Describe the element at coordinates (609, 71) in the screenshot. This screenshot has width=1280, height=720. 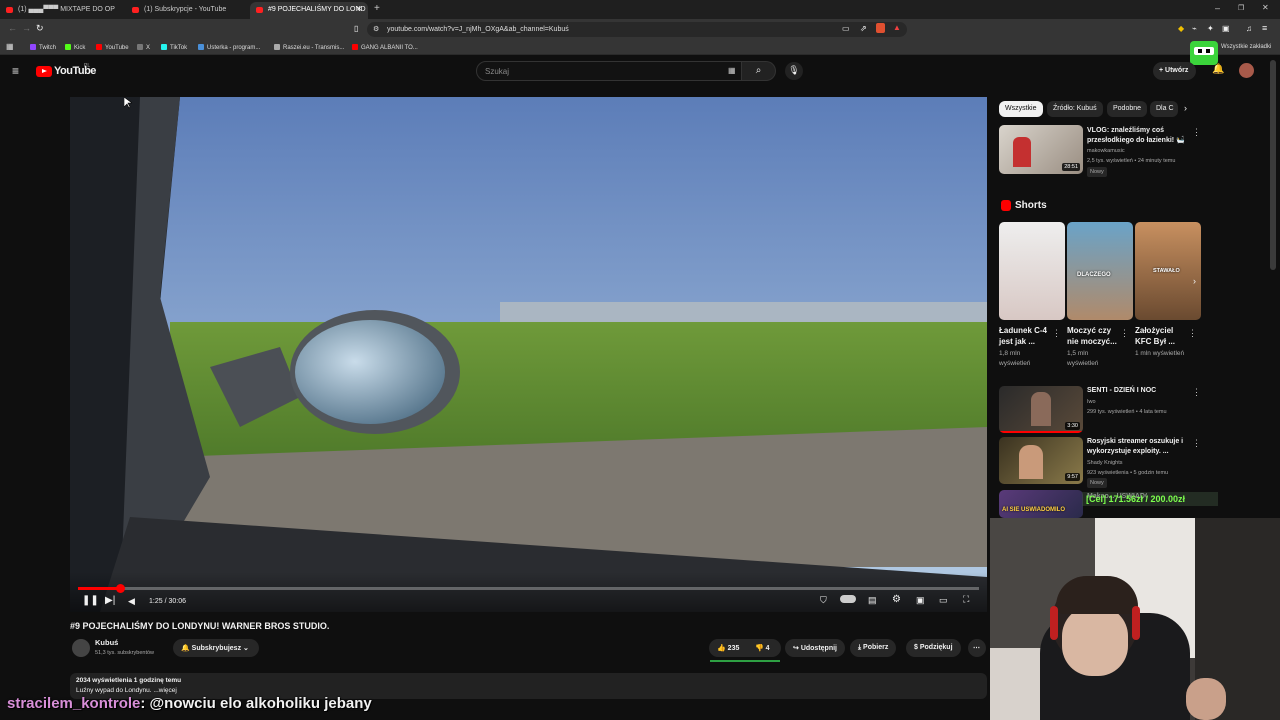
I see `search-input: Szukaj` at that location.